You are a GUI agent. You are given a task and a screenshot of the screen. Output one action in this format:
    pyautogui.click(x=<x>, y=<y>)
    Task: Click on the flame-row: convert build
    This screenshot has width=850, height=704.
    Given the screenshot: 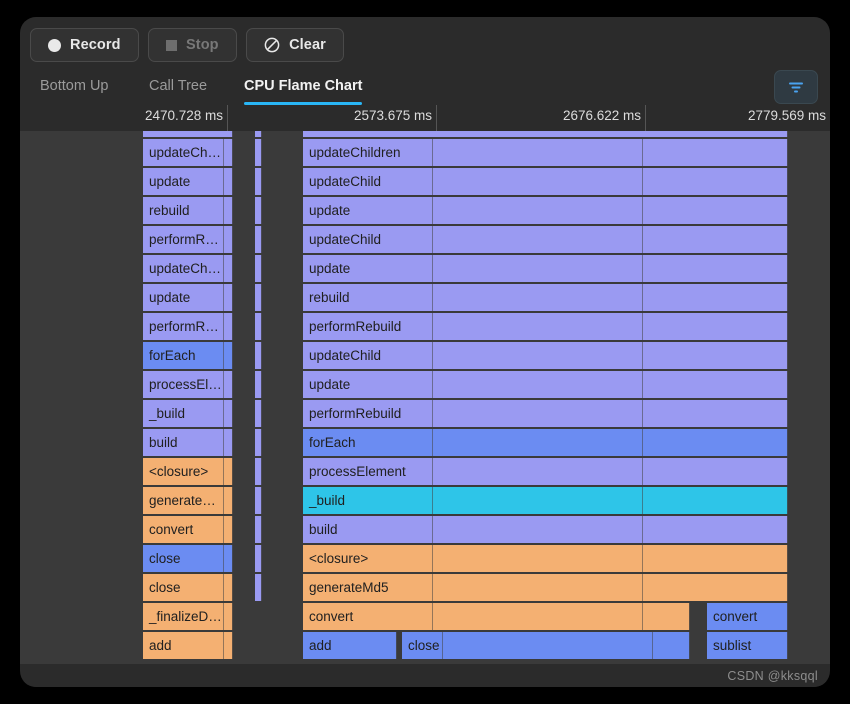 What is the action you would take?
    pyautogui.click(x=425, y=530)
    